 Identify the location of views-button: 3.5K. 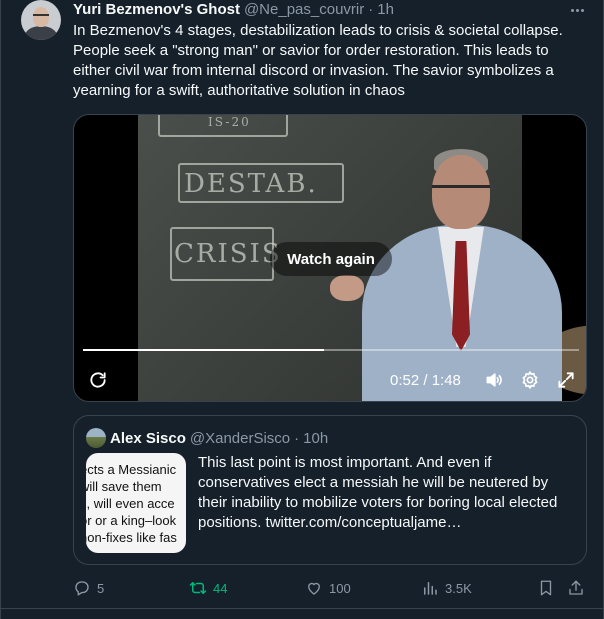
(446, 588).